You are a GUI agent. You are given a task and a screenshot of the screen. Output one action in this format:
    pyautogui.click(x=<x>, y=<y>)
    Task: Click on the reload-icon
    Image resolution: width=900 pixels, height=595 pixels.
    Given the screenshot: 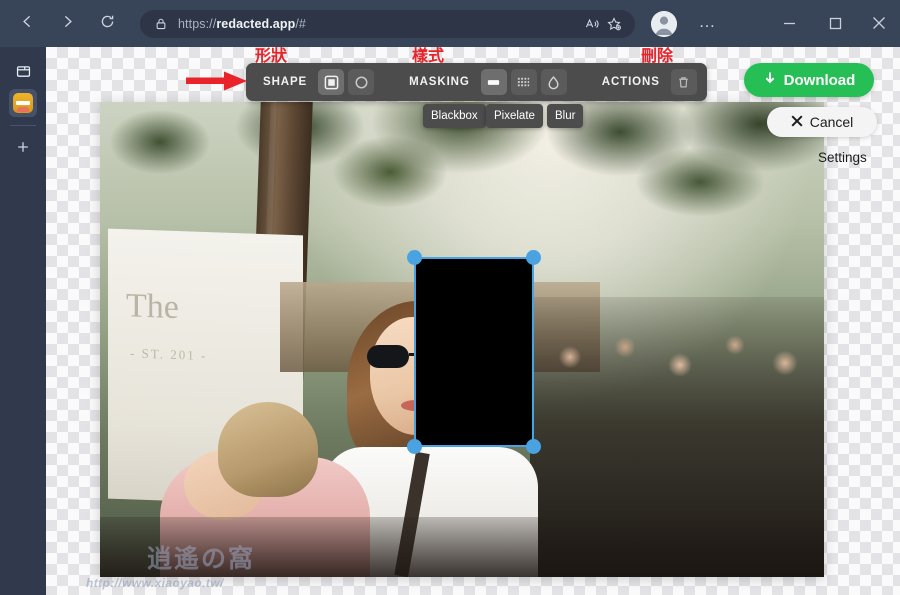 What is the action you would take?
    pyautogui.click(x=107, y=24)
    